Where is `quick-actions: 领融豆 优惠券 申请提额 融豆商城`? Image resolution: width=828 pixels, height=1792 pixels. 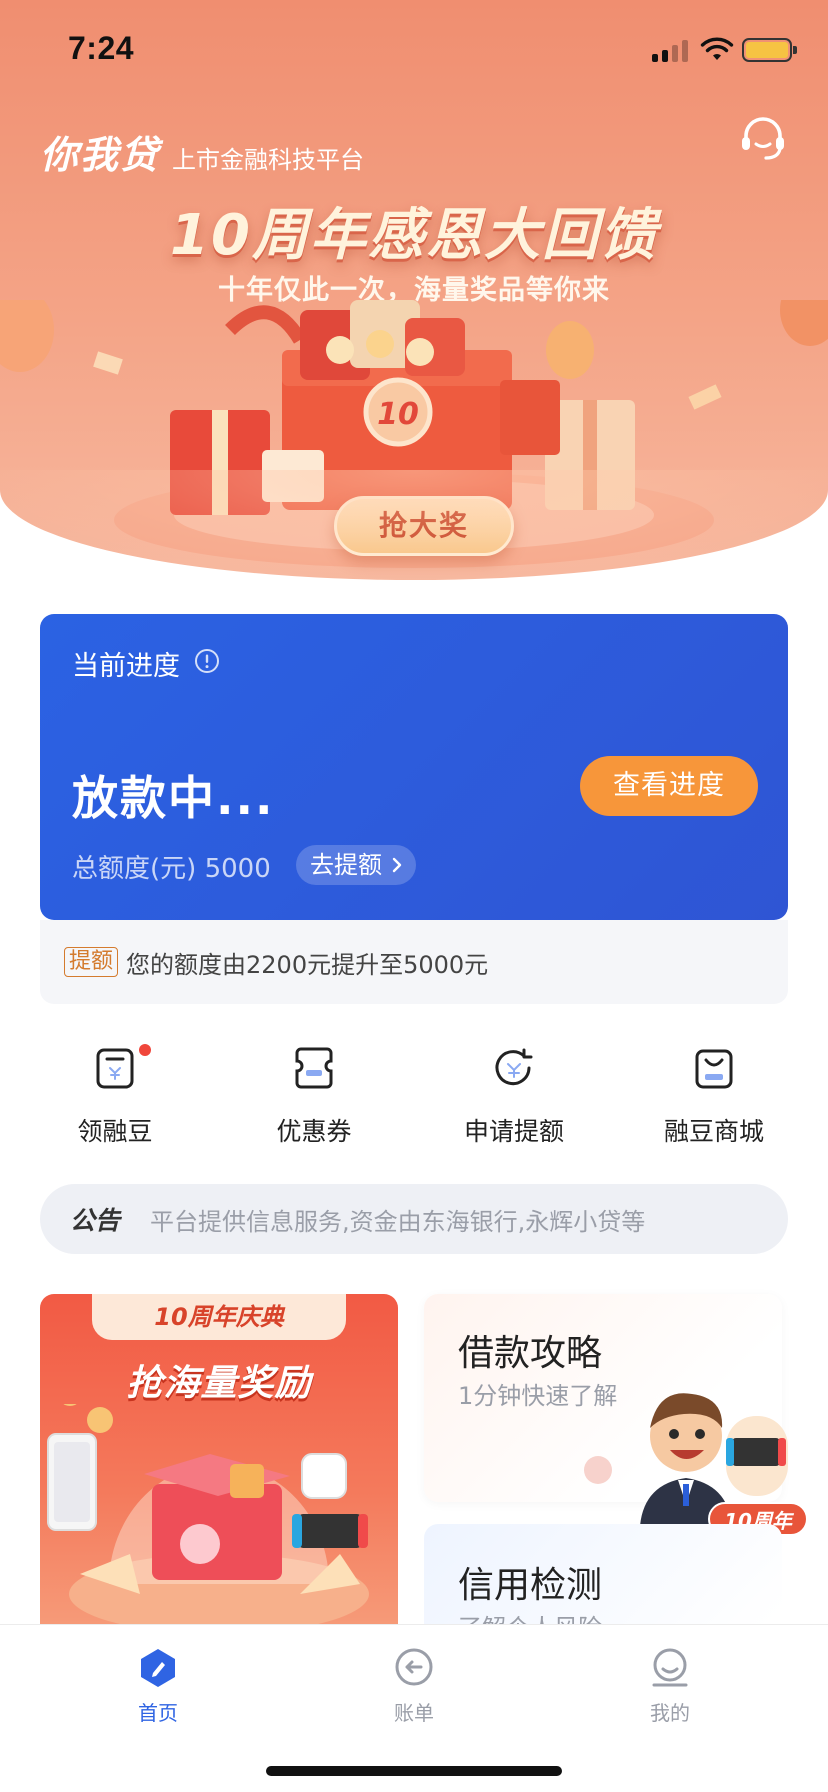
quick-actions: 领融豆 优惠券 申请提额 融豆商城 is located at coordinates (414, 1095).